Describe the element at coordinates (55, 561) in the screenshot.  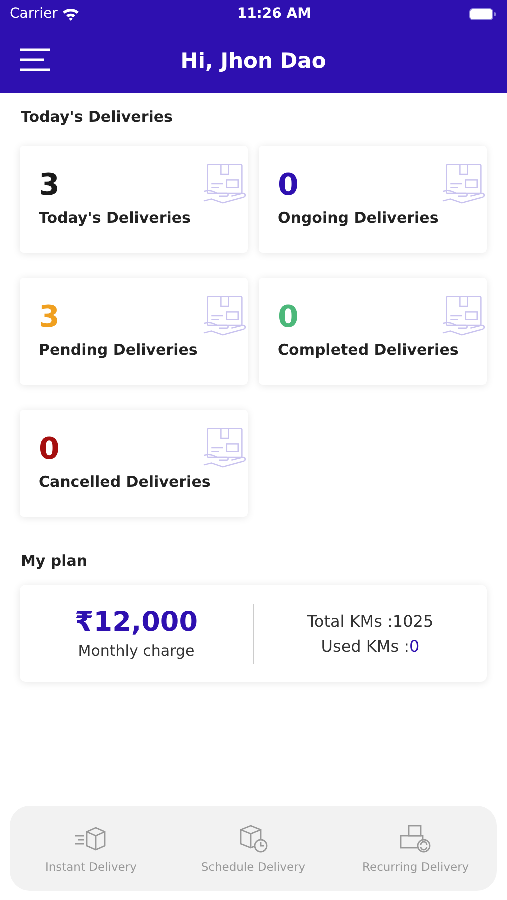
I see `section-title: My plan` at that location.